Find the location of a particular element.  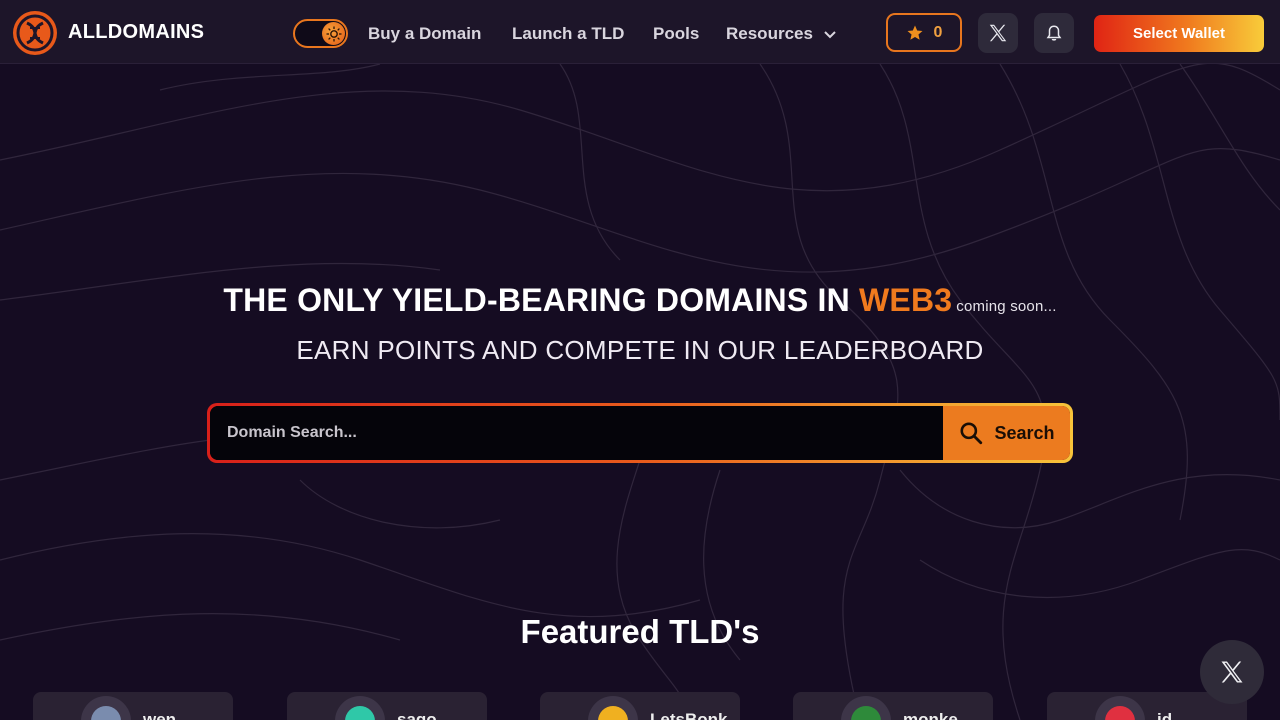

tld-card-sago: sago is located at coordinates (387, 706).